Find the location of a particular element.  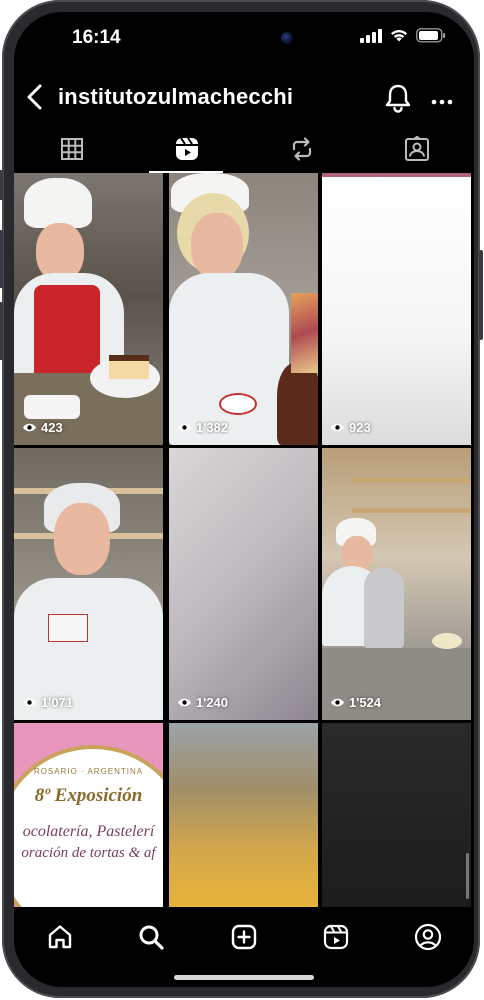

reel-view-count-value: 1'524 is located at coordinates (365, 702).